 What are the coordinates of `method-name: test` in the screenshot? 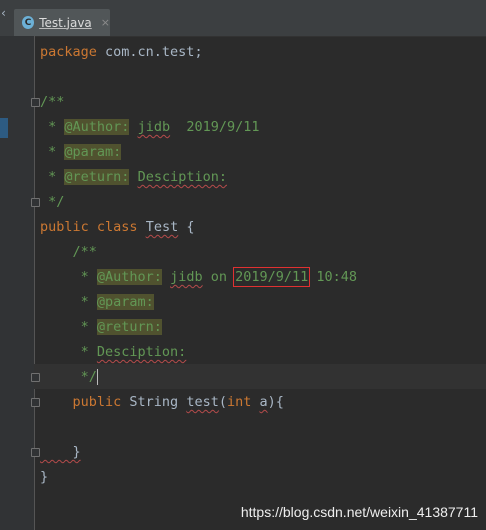 It's located at (202, 402).